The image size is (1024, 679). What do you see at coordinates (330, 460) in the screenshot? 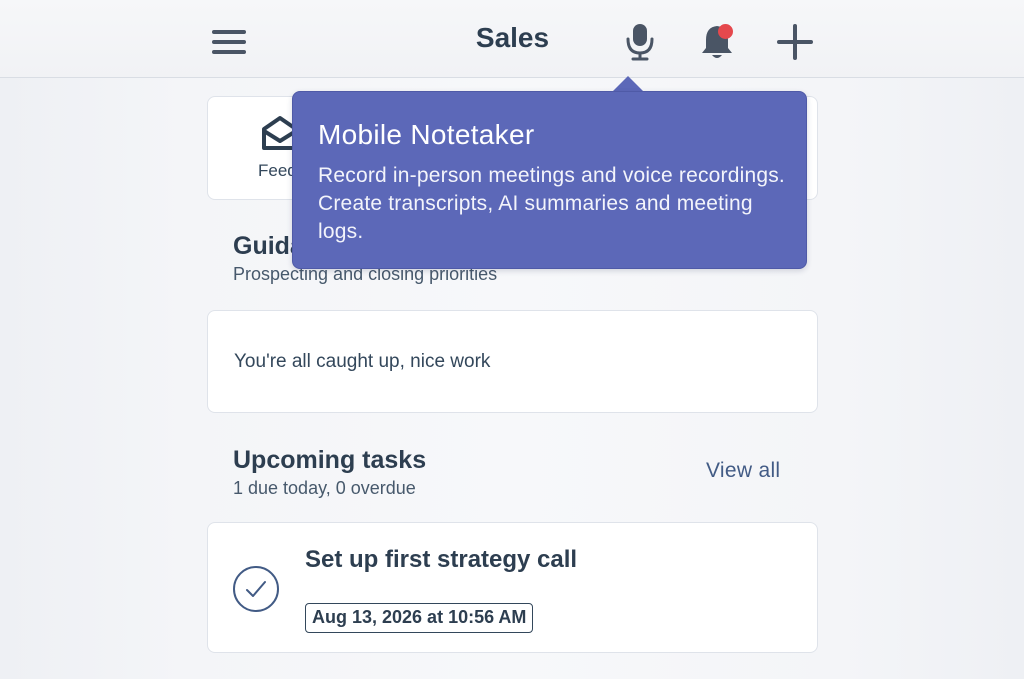
I see `tasks-title: Upcoming tasks` at bounding box center [330, 460].